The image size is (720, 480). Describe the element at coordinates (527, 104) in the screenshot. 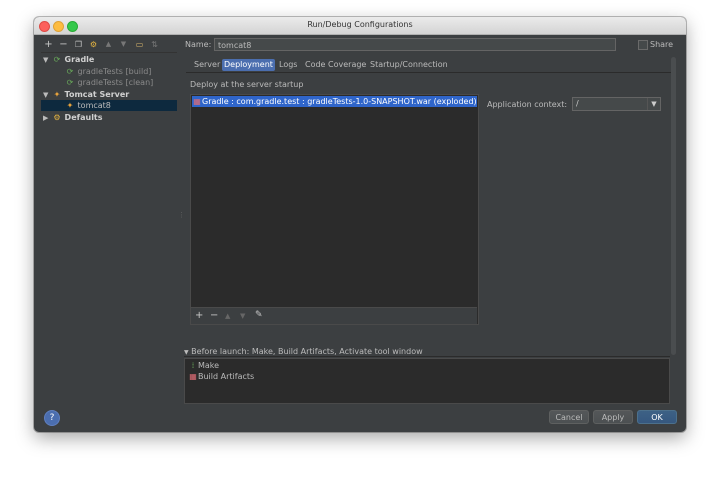

I see `app-context-label: Application context:` at that location.